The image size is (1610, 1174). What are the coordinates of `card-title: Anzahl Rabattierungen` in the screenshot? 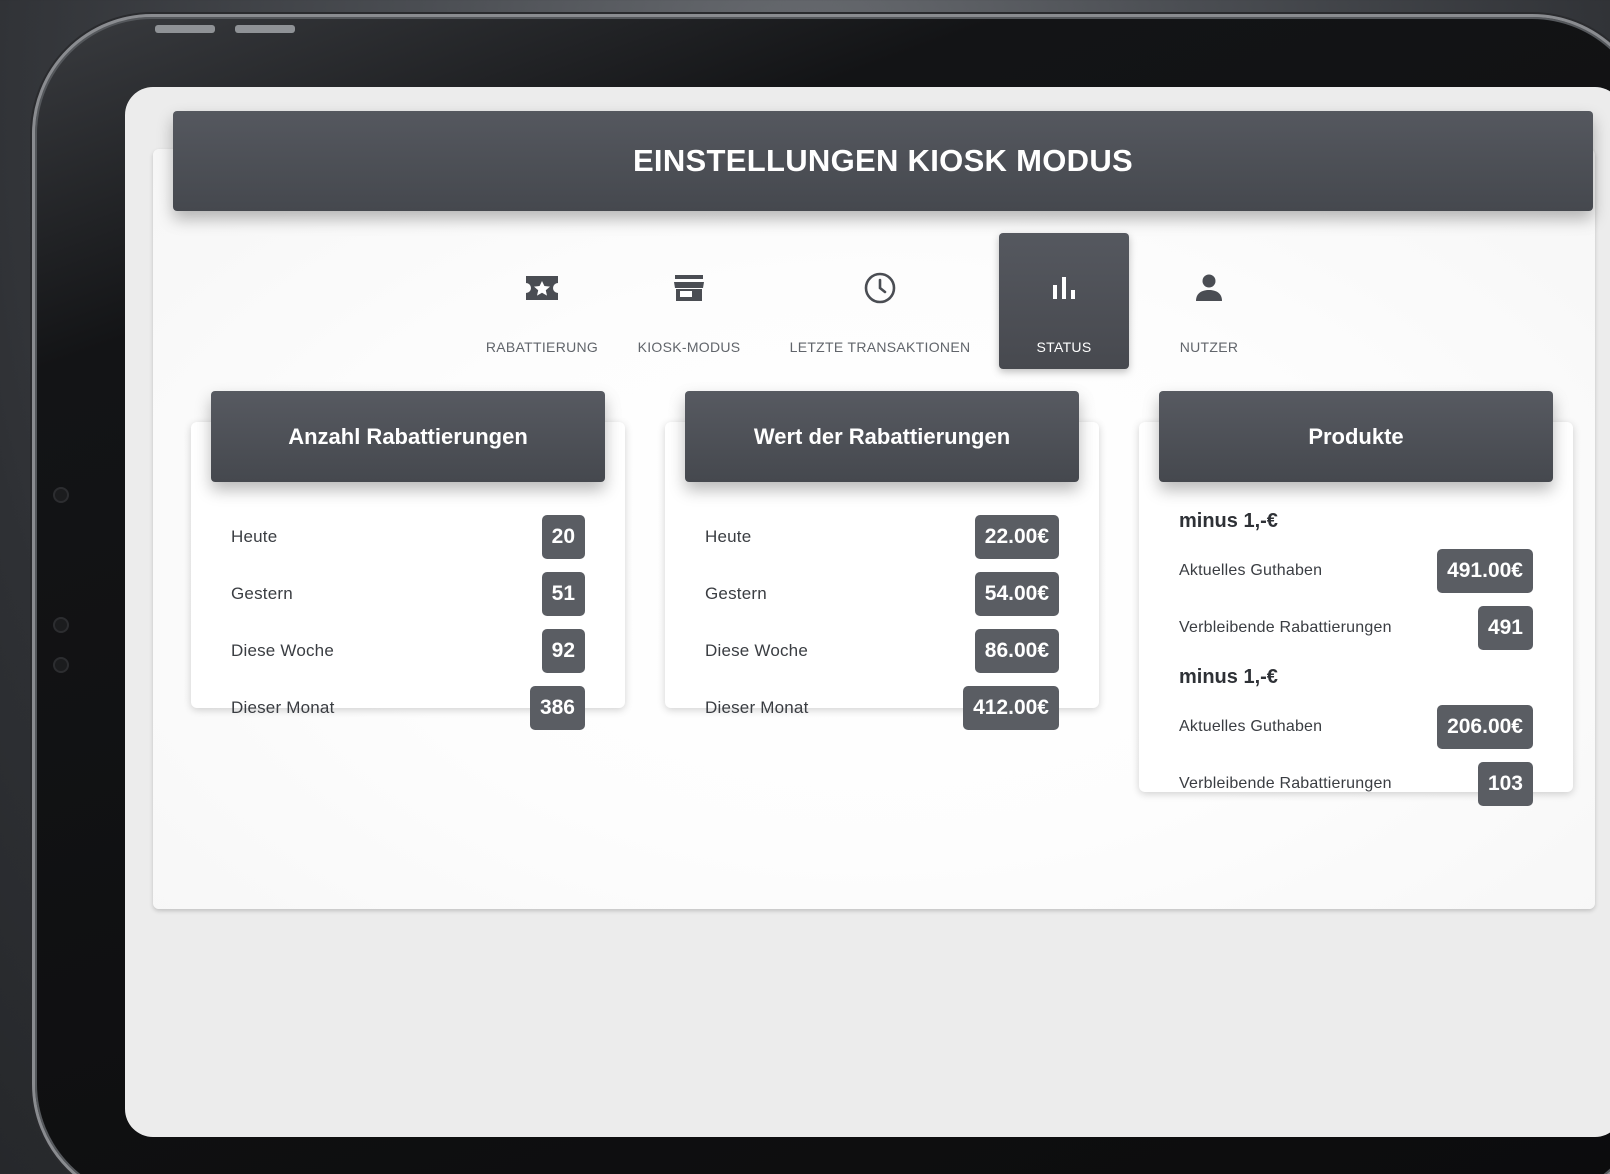 It's located at (408, 436).